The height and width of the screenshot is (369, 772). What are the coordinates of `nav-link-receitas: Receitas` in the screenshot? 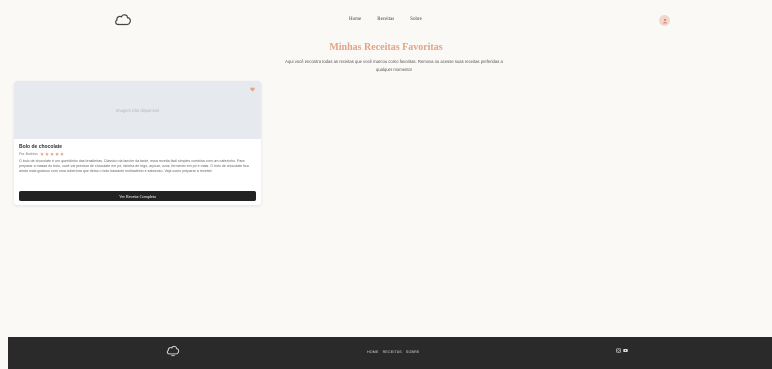 It's located at (385, 19).